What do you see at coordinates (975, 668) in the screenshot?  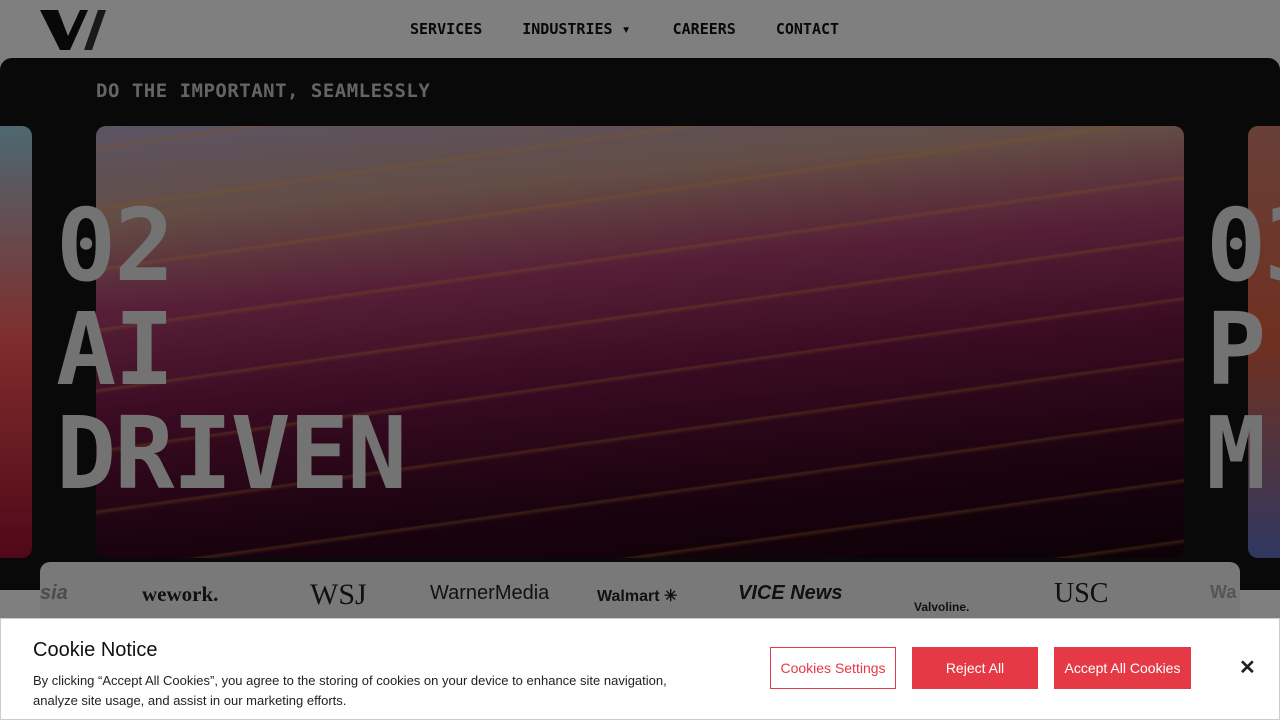 I see `reject-all-button: Reject All` at bounding box center [975, 668].